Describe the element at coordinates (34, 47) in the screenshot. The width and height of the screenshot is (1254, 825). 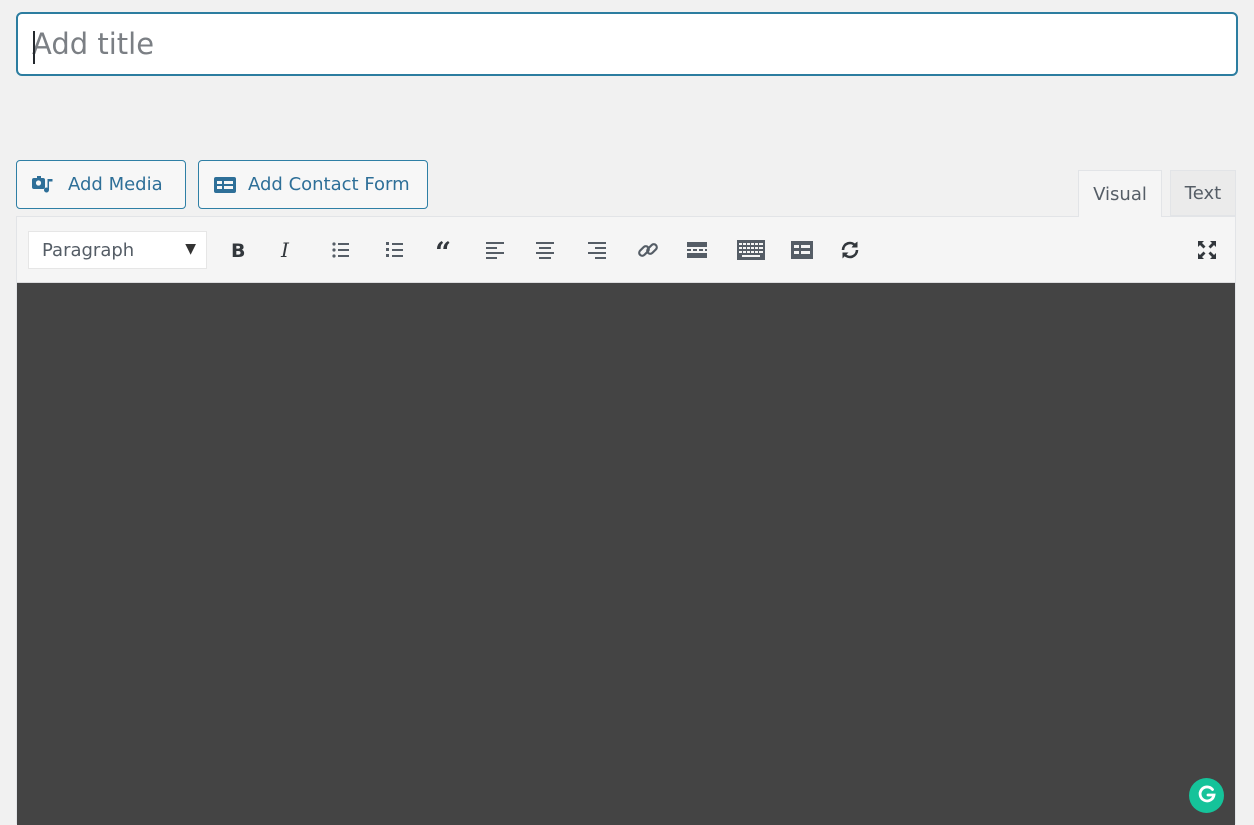
I see `text-caret` at that location.